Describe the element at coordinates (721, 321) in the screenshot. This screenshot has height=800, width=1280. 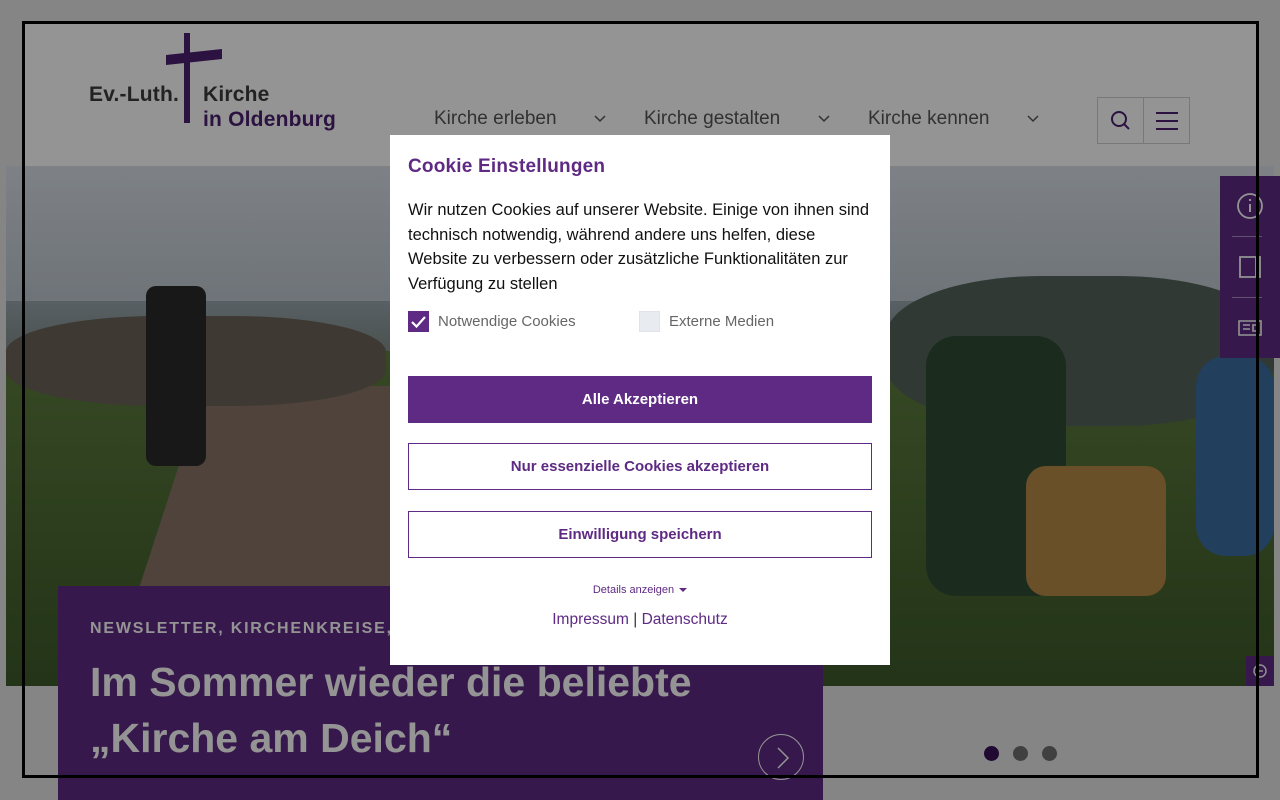
I see `checkbox-label-external: Externe Medien` at that location.